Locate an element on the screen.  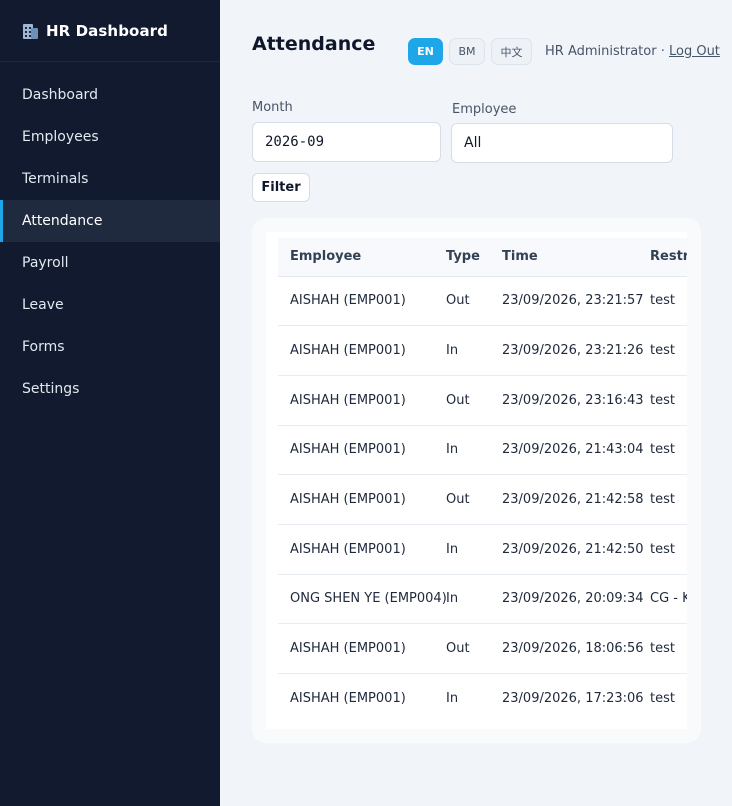
cell-time: 23/09/2026, 17:23:06 is located at coordinates (576, 691).